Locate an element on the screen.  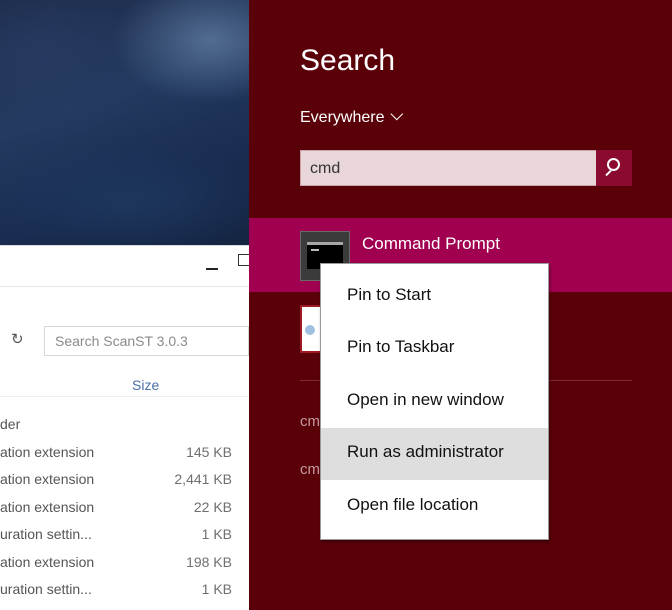
menu-item-pin-to-start: Pin to Start is located at coordinates (434, 297).